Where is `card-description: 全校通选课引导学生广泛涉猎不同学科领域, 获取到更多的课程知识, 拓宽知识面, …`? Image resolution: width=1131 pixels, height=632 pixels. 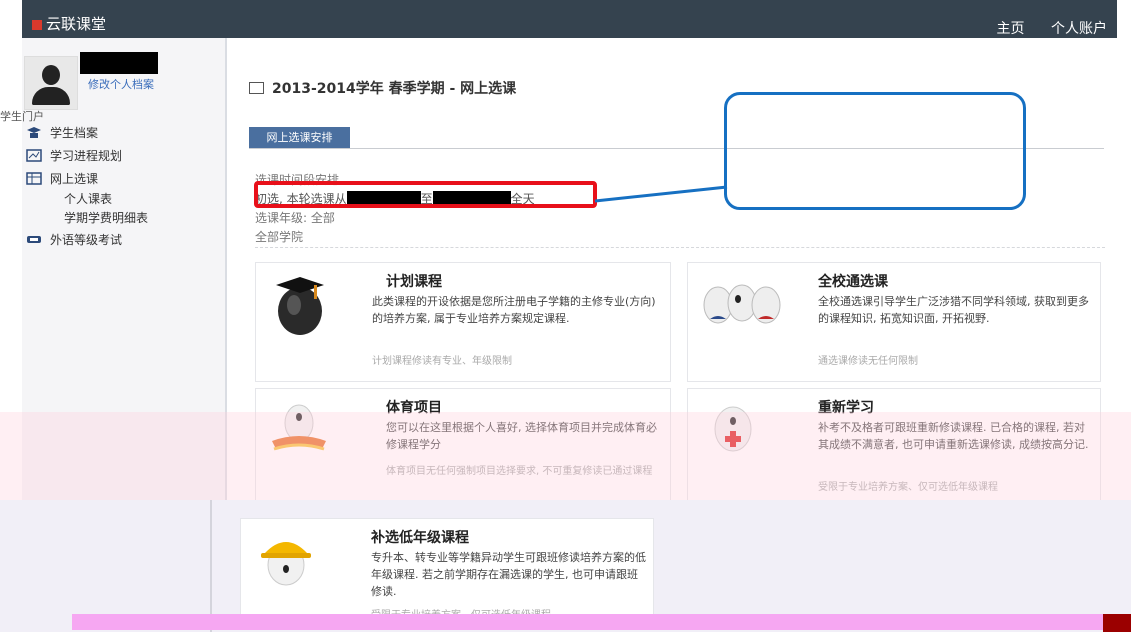 card-description: 全校通选课引导学生广泛涉猎不同学科领域, 获取到更多的课程知识, 拓宽知识面, … is located at coordinates (953, 310).